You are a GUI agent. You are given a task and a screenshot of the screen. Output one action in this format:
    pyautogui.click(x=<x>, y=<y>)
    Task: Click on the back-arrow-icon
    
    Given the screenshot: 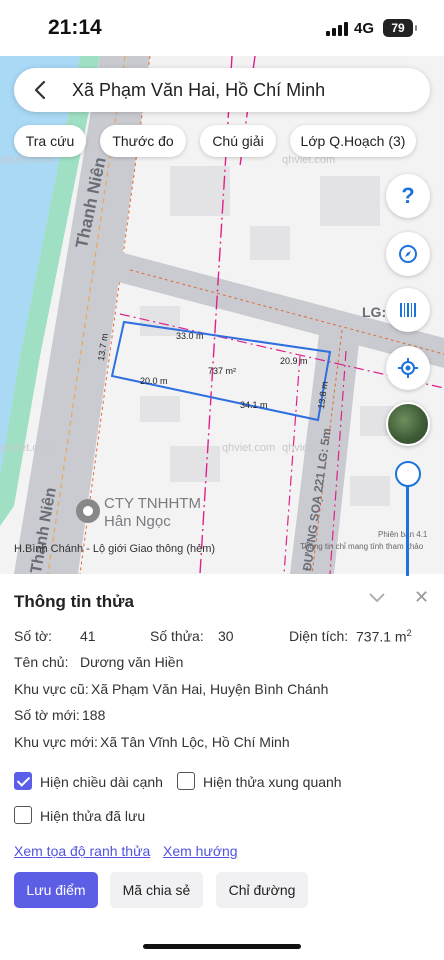 What is the action you would take?
    pyautogui.click(x=41, y=90)
    